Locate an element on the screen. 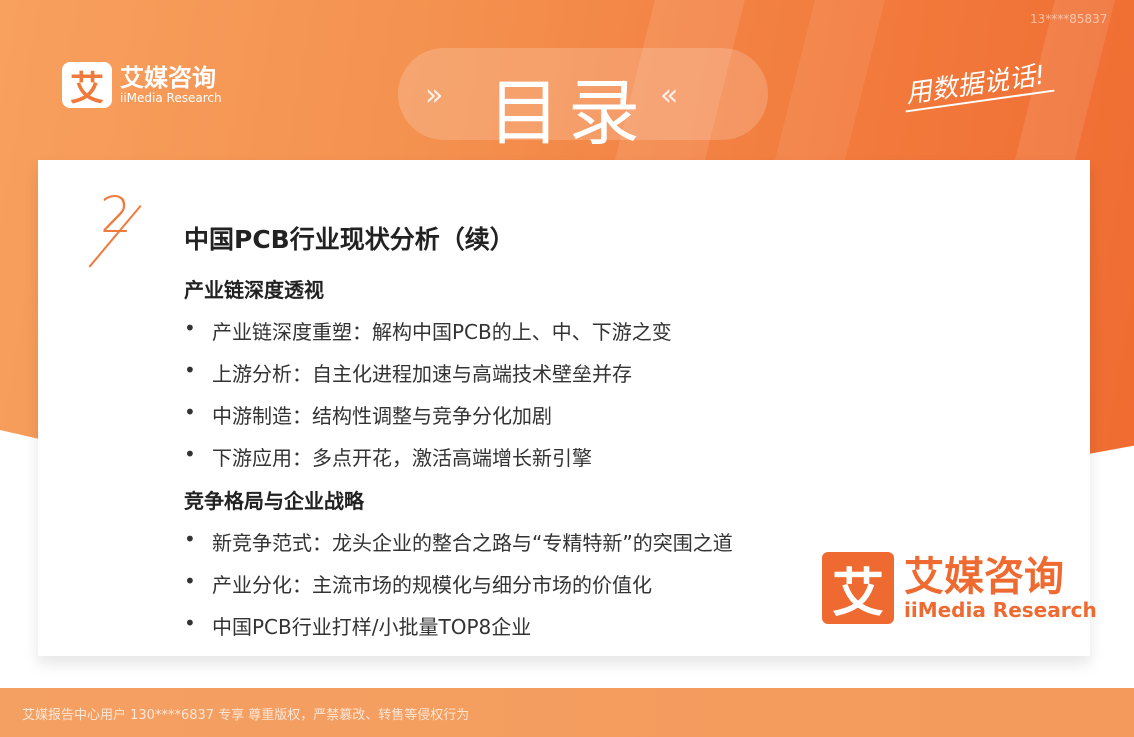 The image size is (1134, 737). subsection-heading: 产业链深度透视 is located at coordinates (254, 290).